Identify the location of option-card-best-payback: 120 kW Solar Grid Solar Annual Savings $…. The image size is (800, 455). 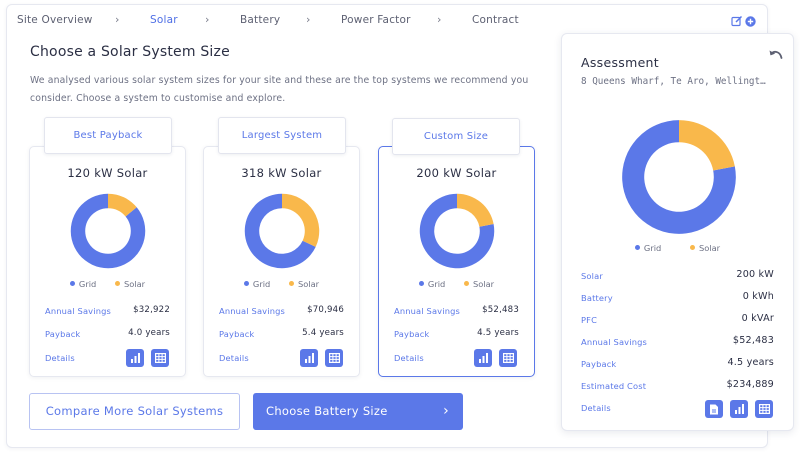
(107, 261).